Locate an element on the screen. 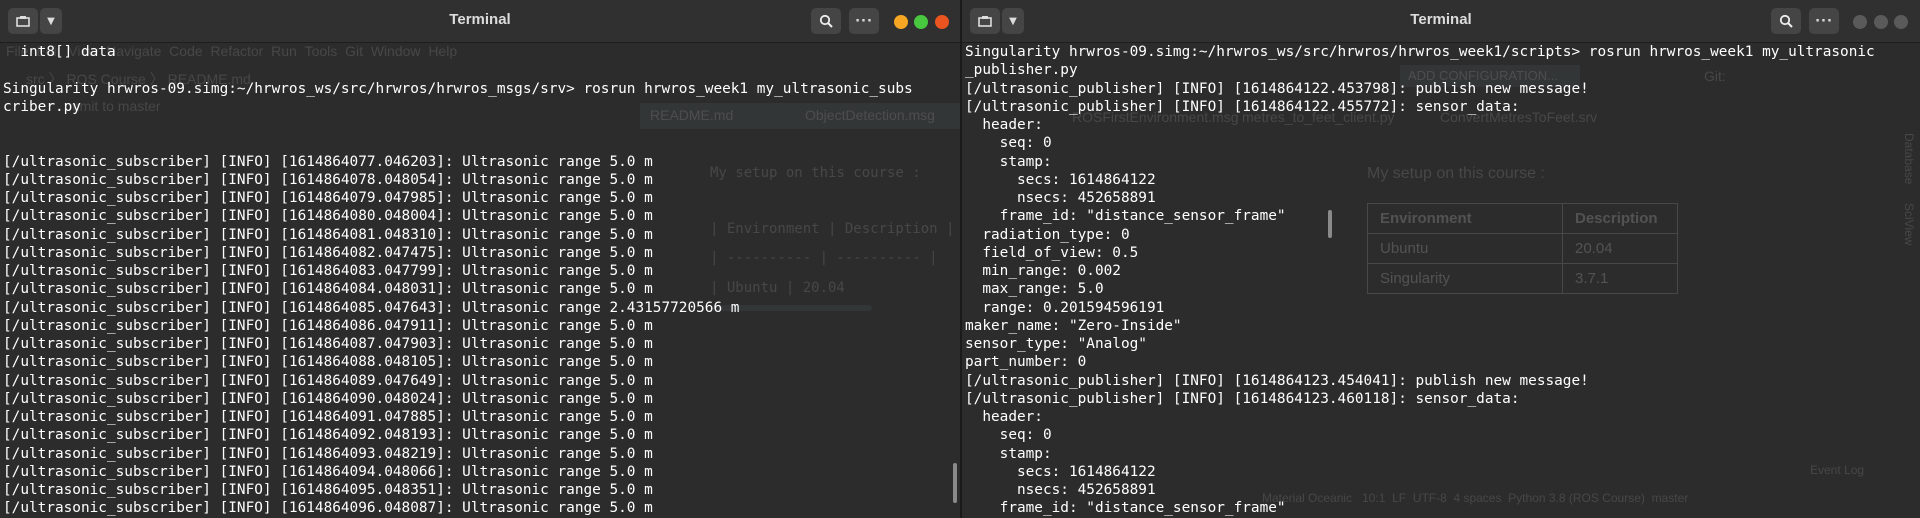 This screenshot has width=1920, height=518. terminal-line: radiation_type: 0 is located at coordinates (1047, 234).